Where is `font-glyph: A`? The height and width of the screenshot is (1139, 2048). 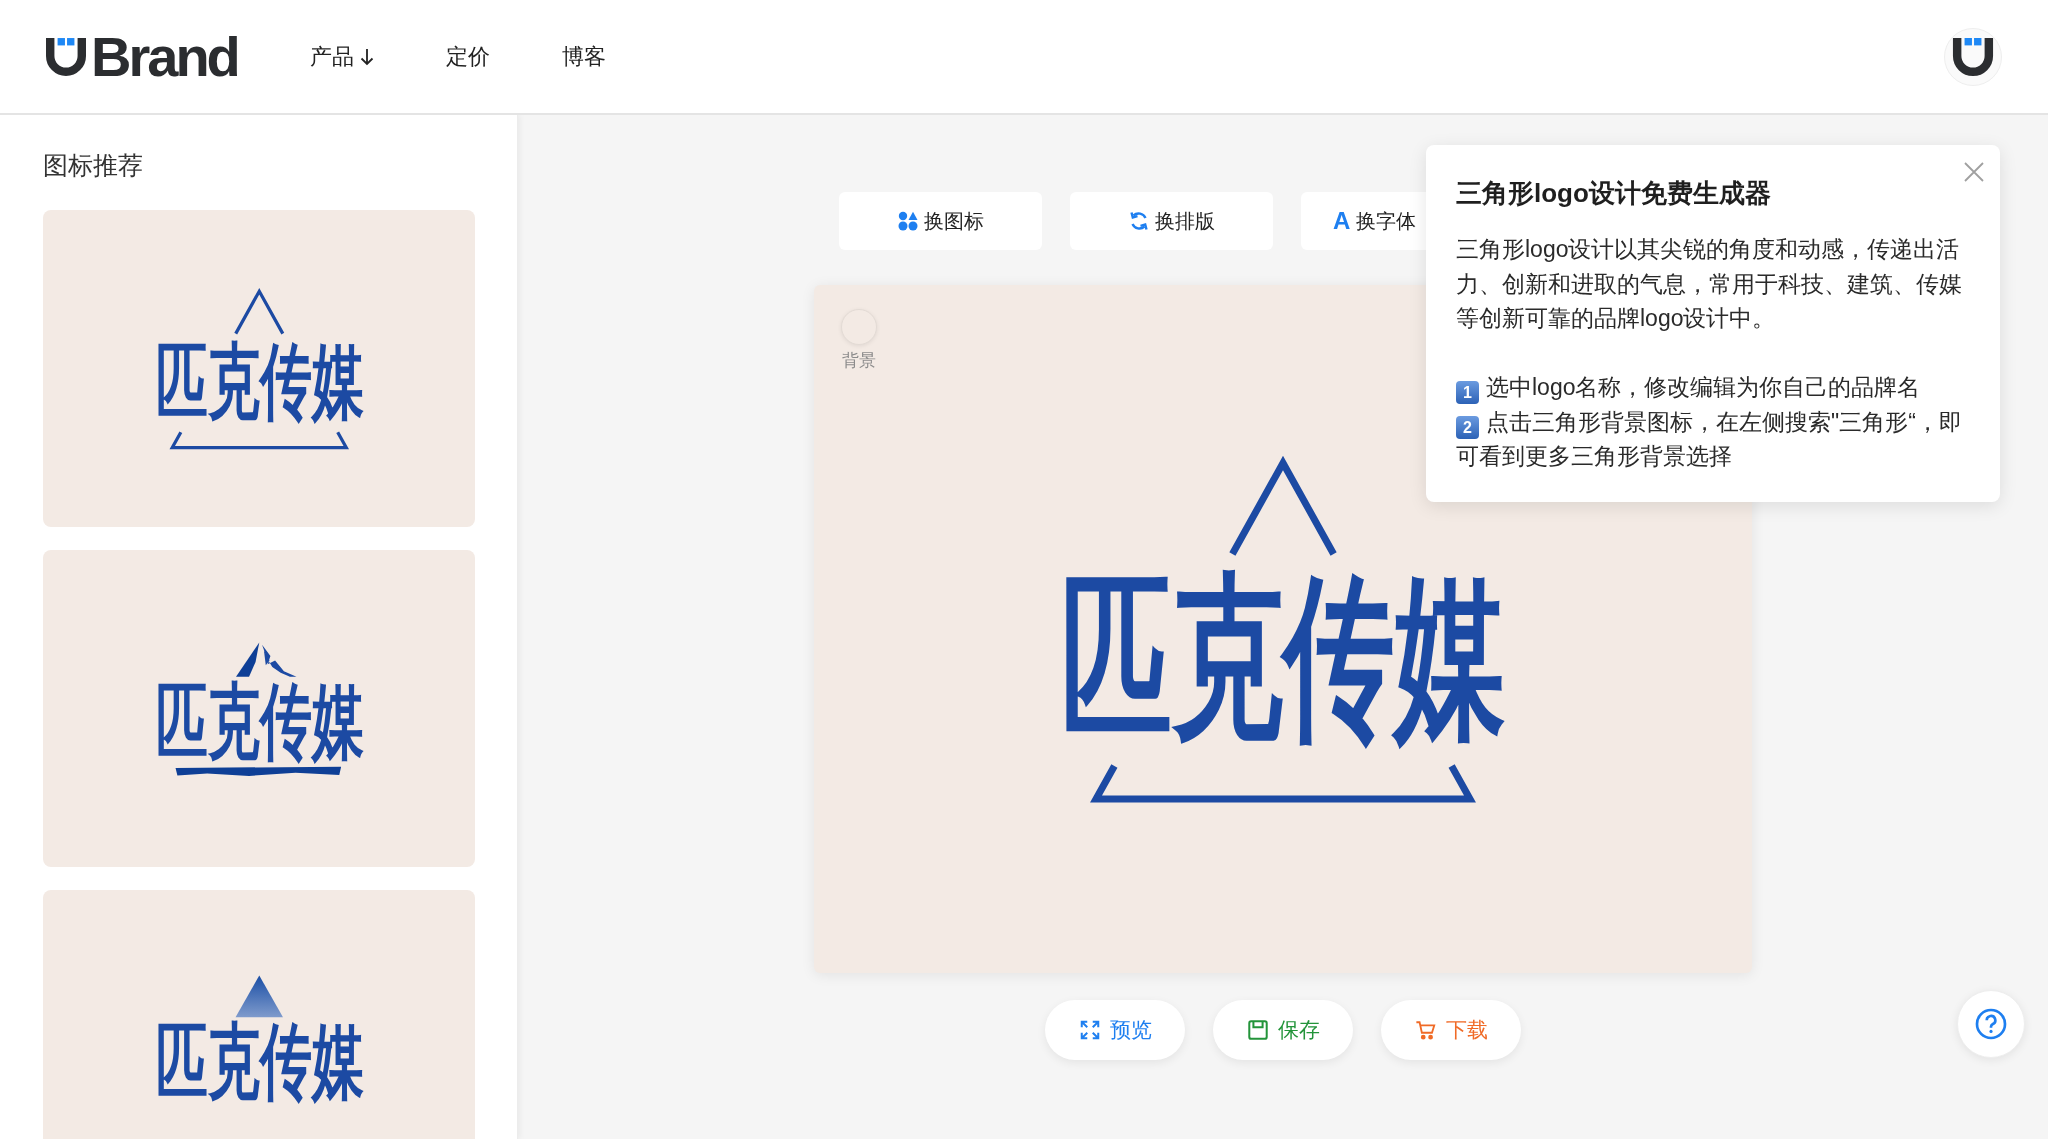
font-glyph: A is located at coordinates (1342, 221).